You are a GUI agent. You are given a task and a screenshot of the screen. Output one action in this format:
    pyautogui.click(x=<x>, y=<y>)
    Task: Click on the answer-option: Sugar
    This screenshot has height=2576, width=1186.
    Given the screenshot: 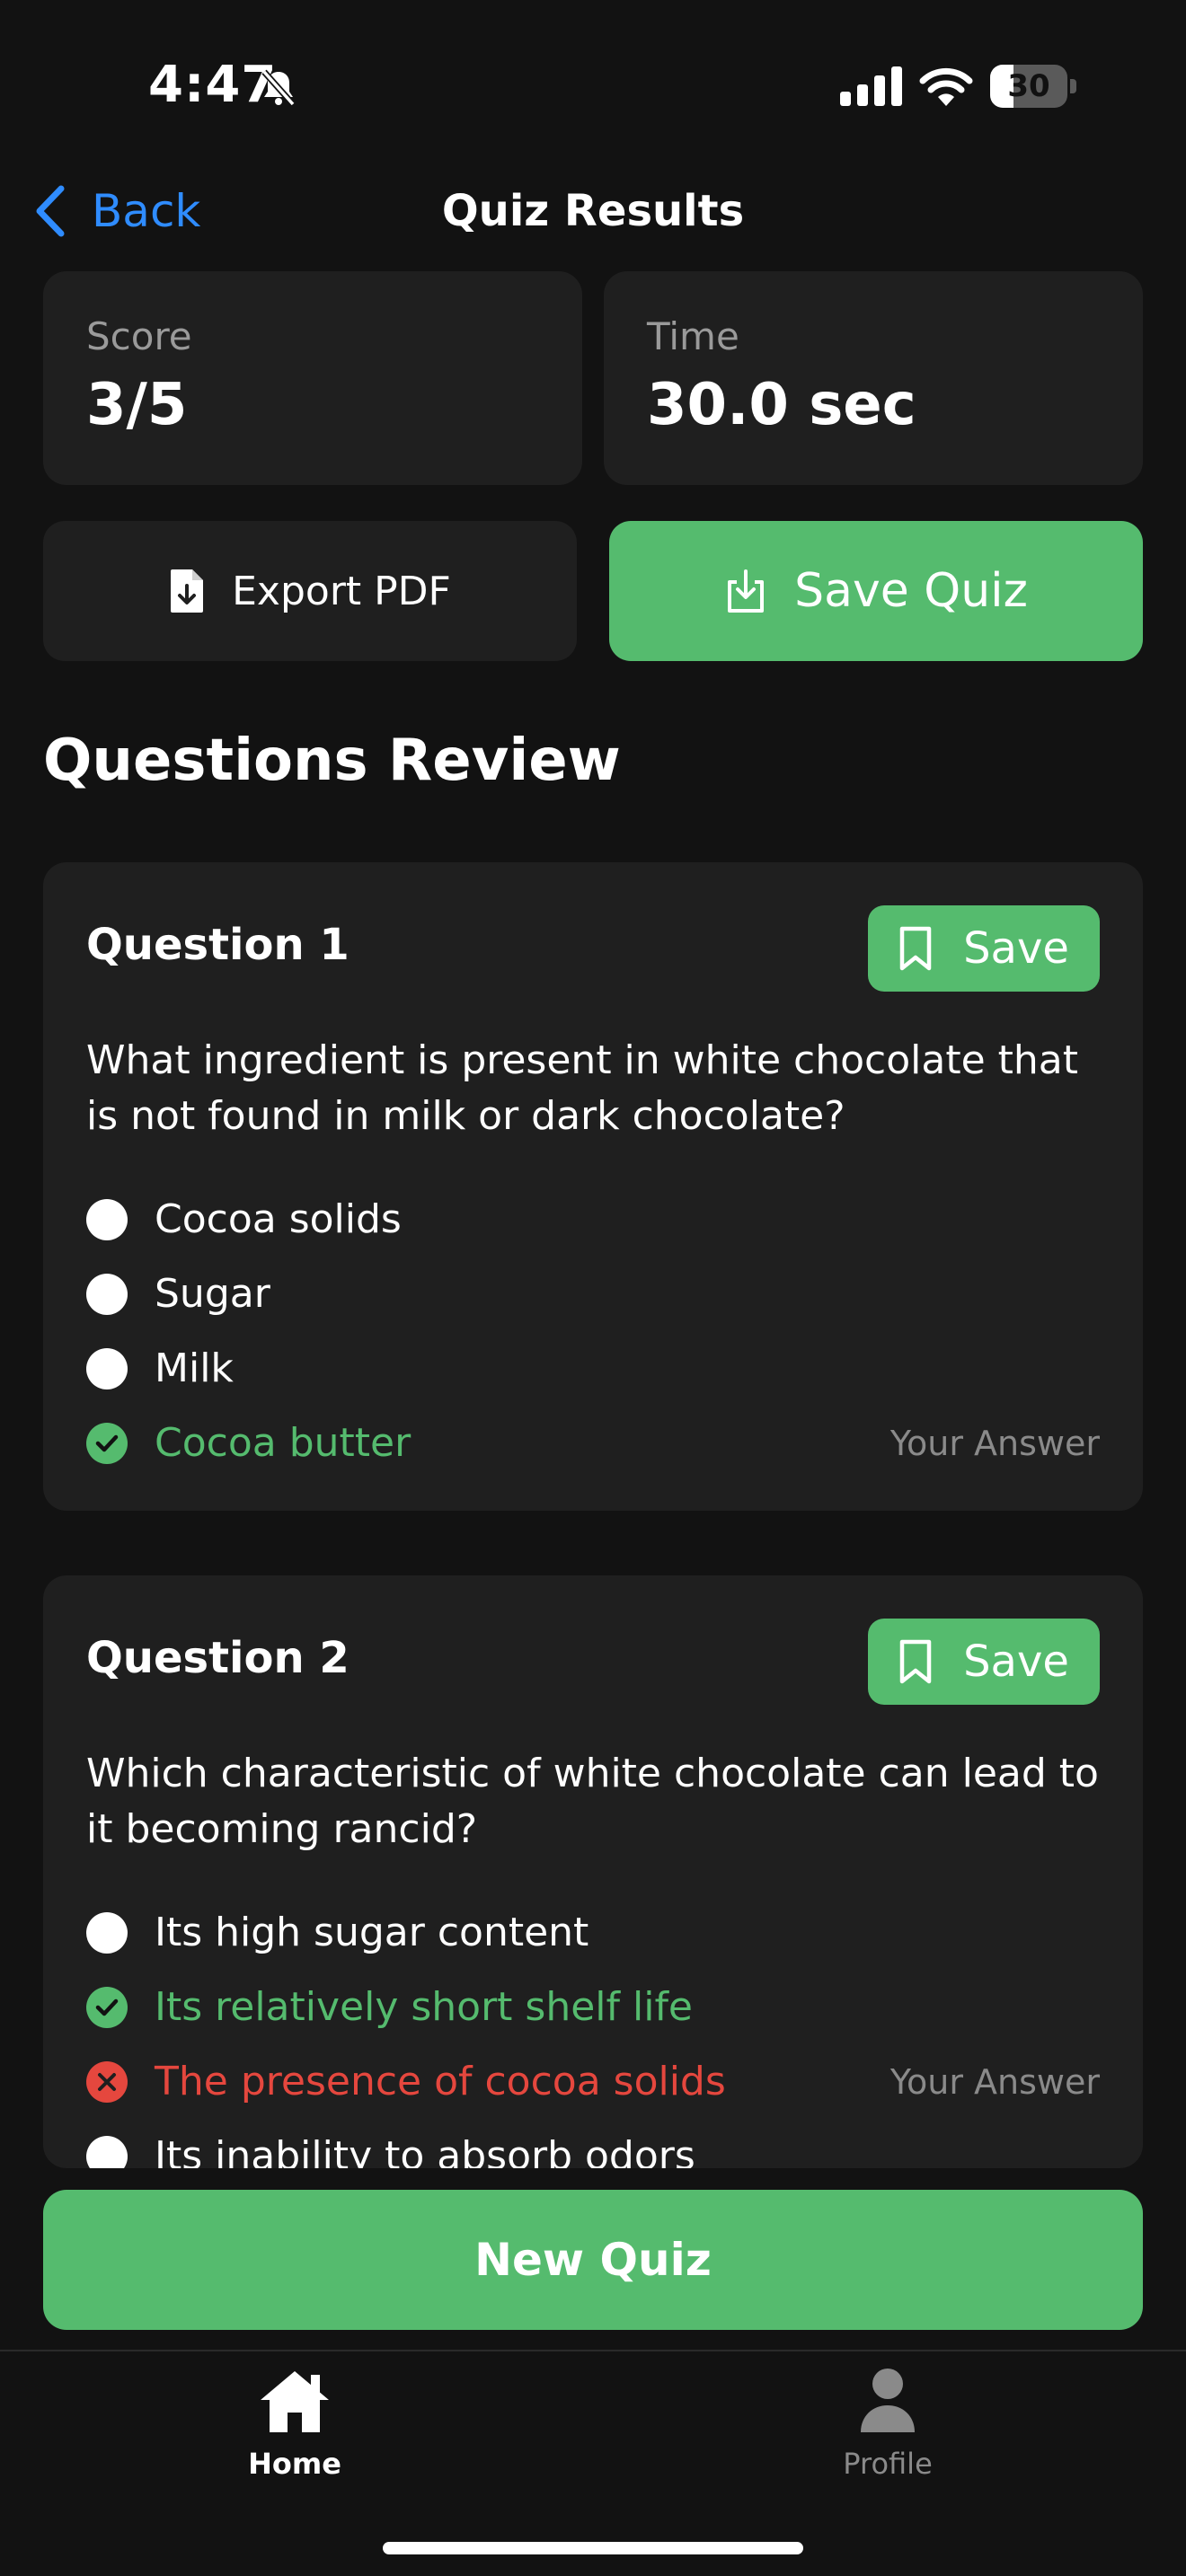 What is the action you would take?
    pyautogui.click(x=593, y=1294)
    